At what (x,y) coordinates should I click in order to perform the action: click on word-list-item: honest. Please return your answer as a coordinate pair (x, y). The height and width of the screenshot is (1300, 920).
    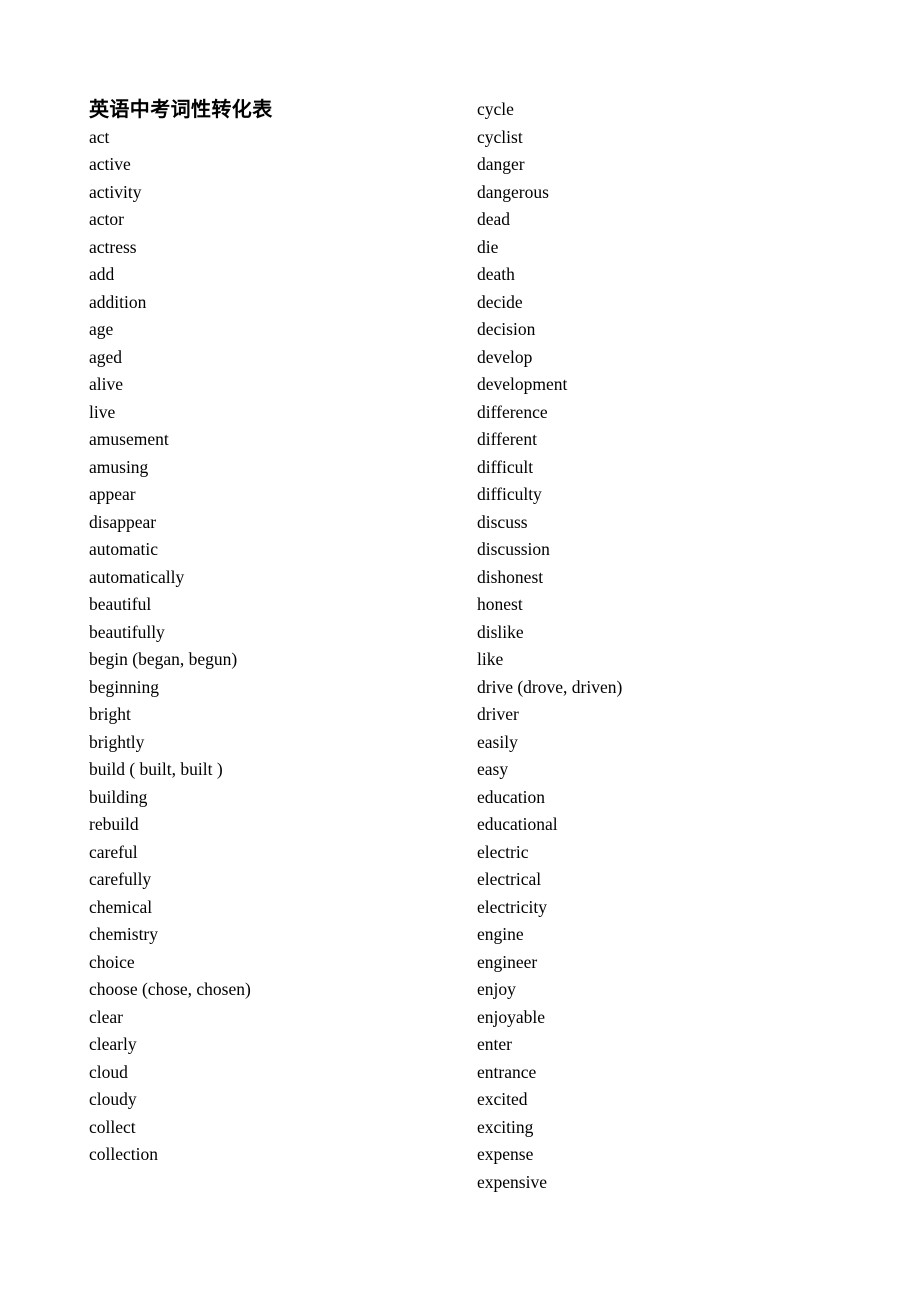
    Looking at the image, I should click on (500, 604).